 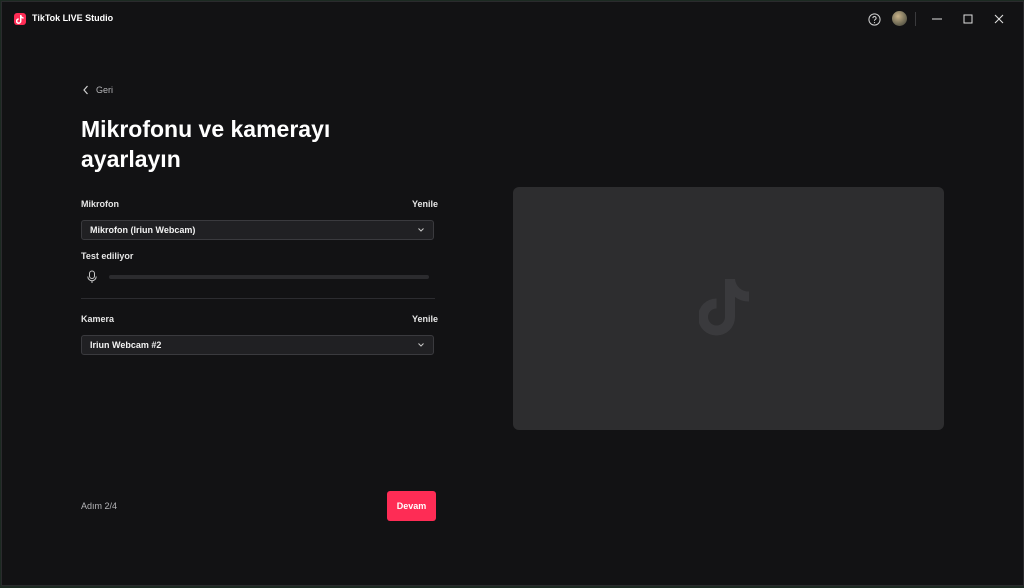 What do you see at coordinates (92, 276) in the screenshot?
I see `microphone-icon` at bounding box center [92, 276].